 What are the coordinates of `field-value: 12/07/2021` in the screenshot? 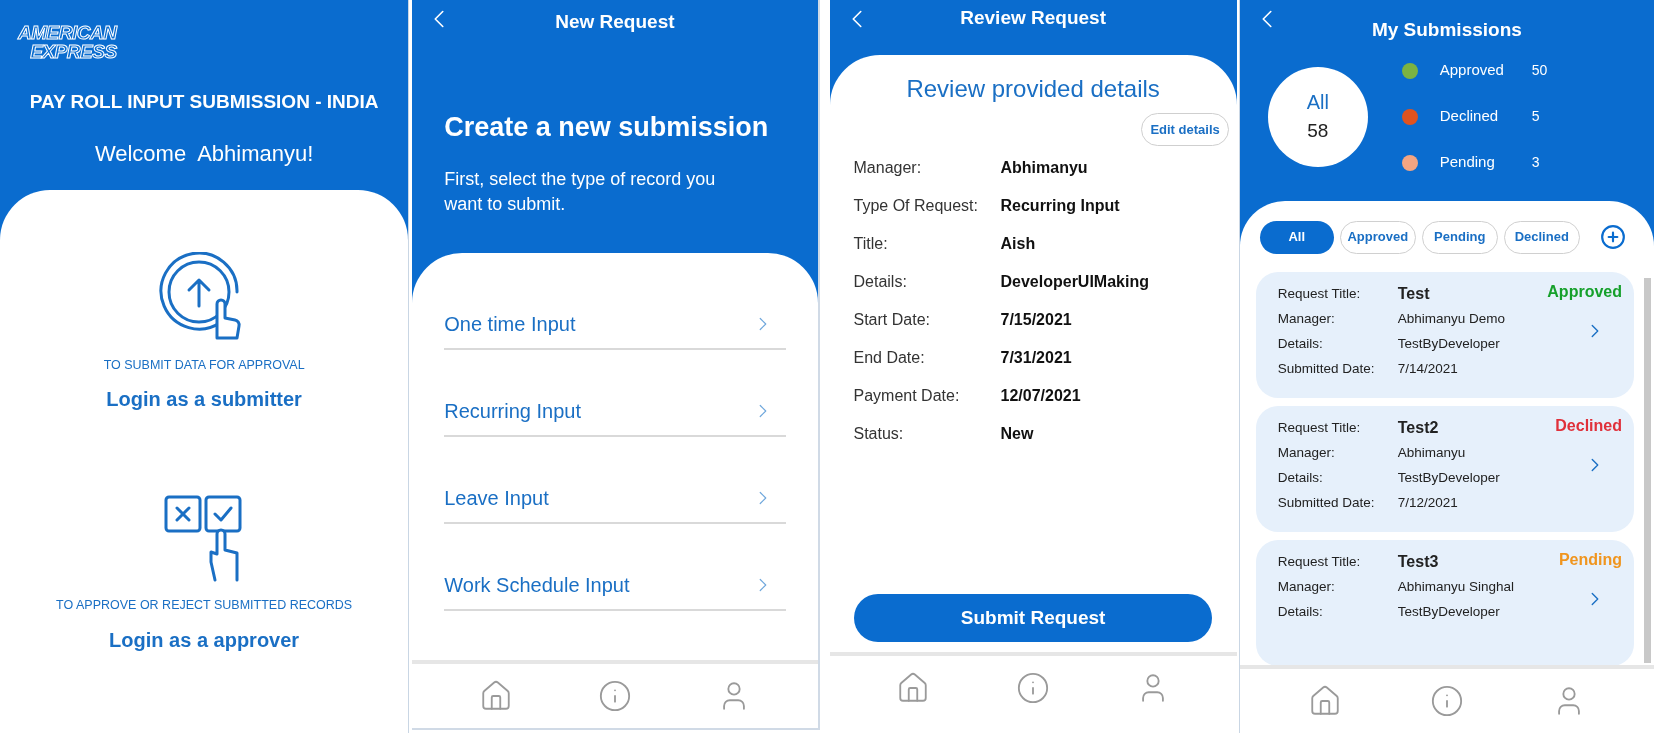 It's located at (1040, 396).